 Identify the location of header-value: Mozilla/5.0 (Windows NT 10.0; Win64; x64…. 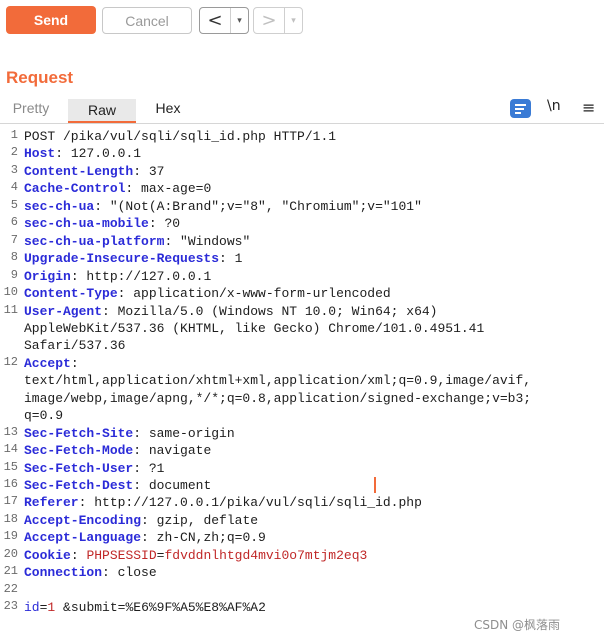
(273, 311).